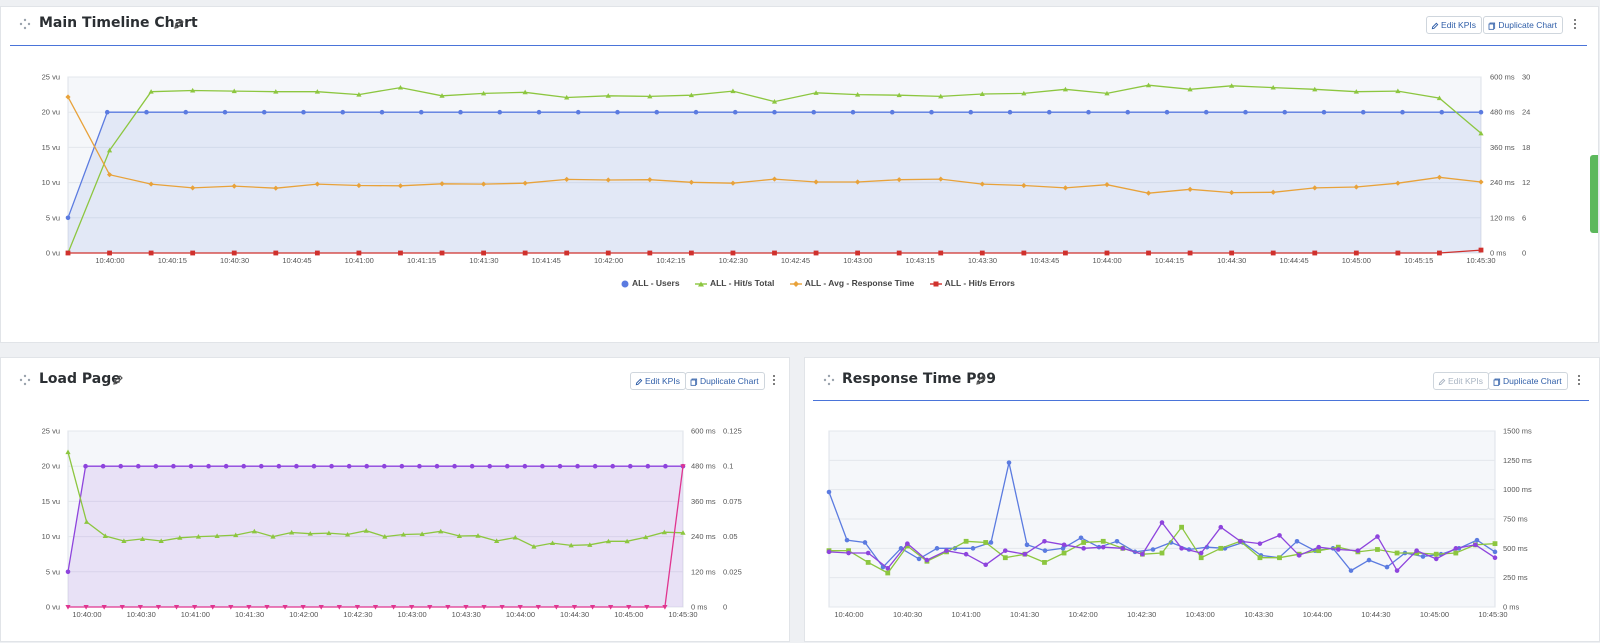  I want to click on y-right2-tick-label: 0.1, so click(728, 466).